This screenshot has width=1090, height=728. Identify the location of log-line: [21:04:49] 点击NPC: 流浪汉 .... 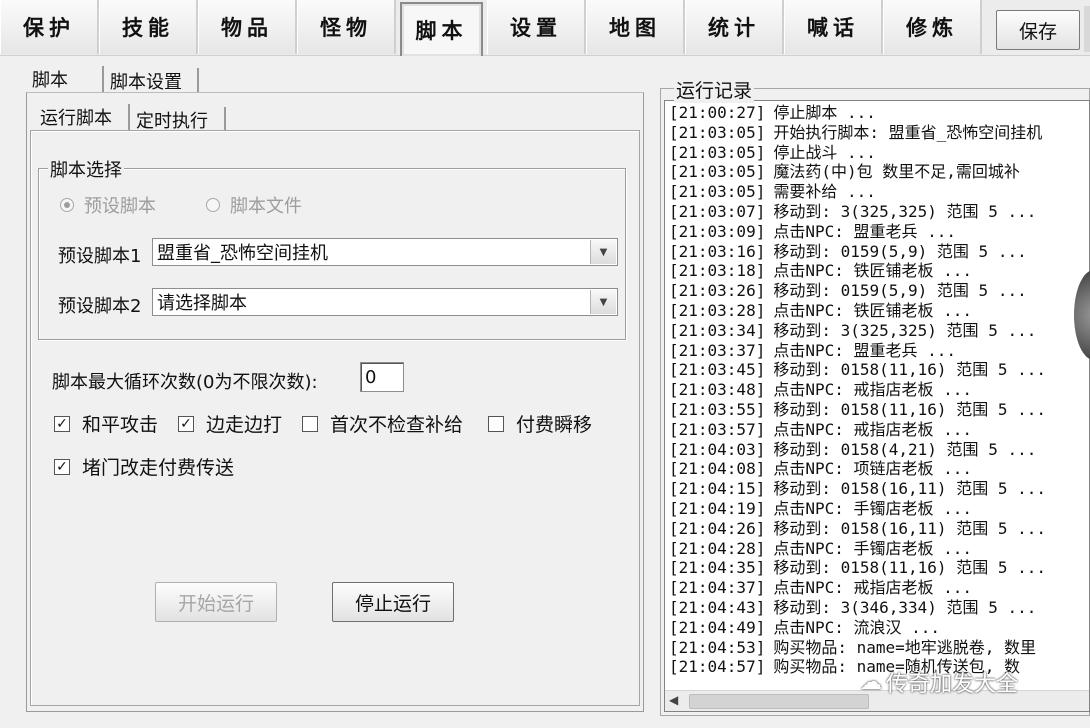
(857, 628).